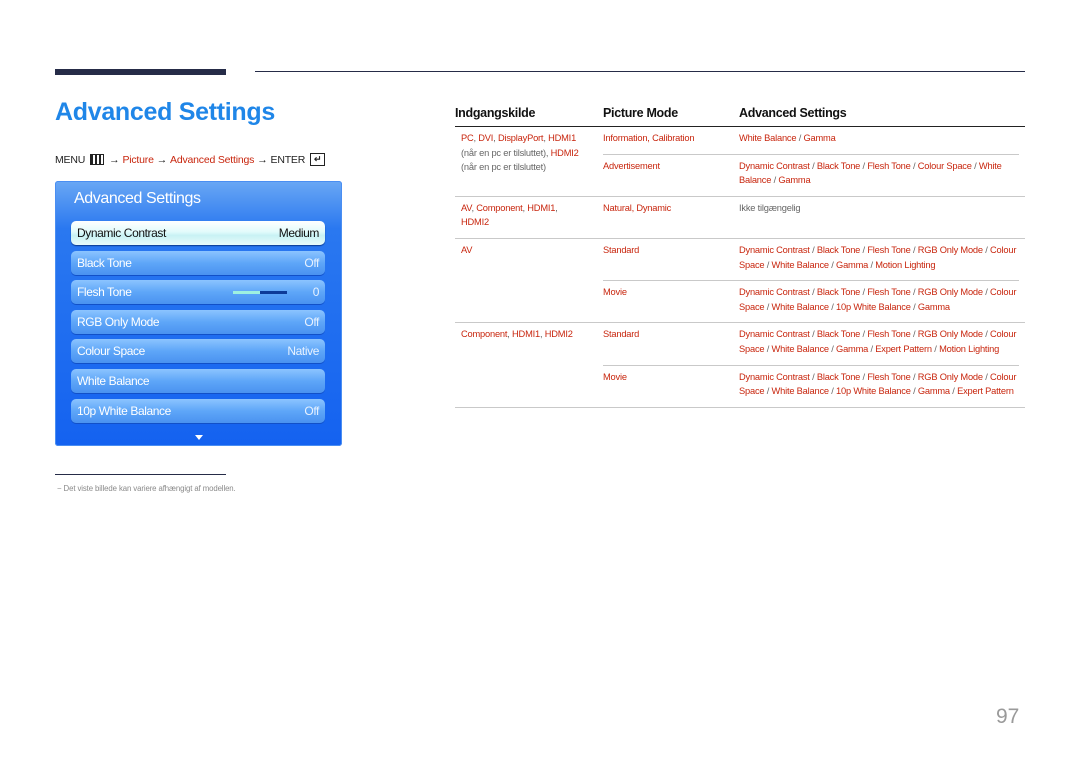 The height and width of the screenshot is (763, 1080). Describe the element at coordinates (944, 165) in the screenshot. I see `setting-name: Colour Space` at that location.